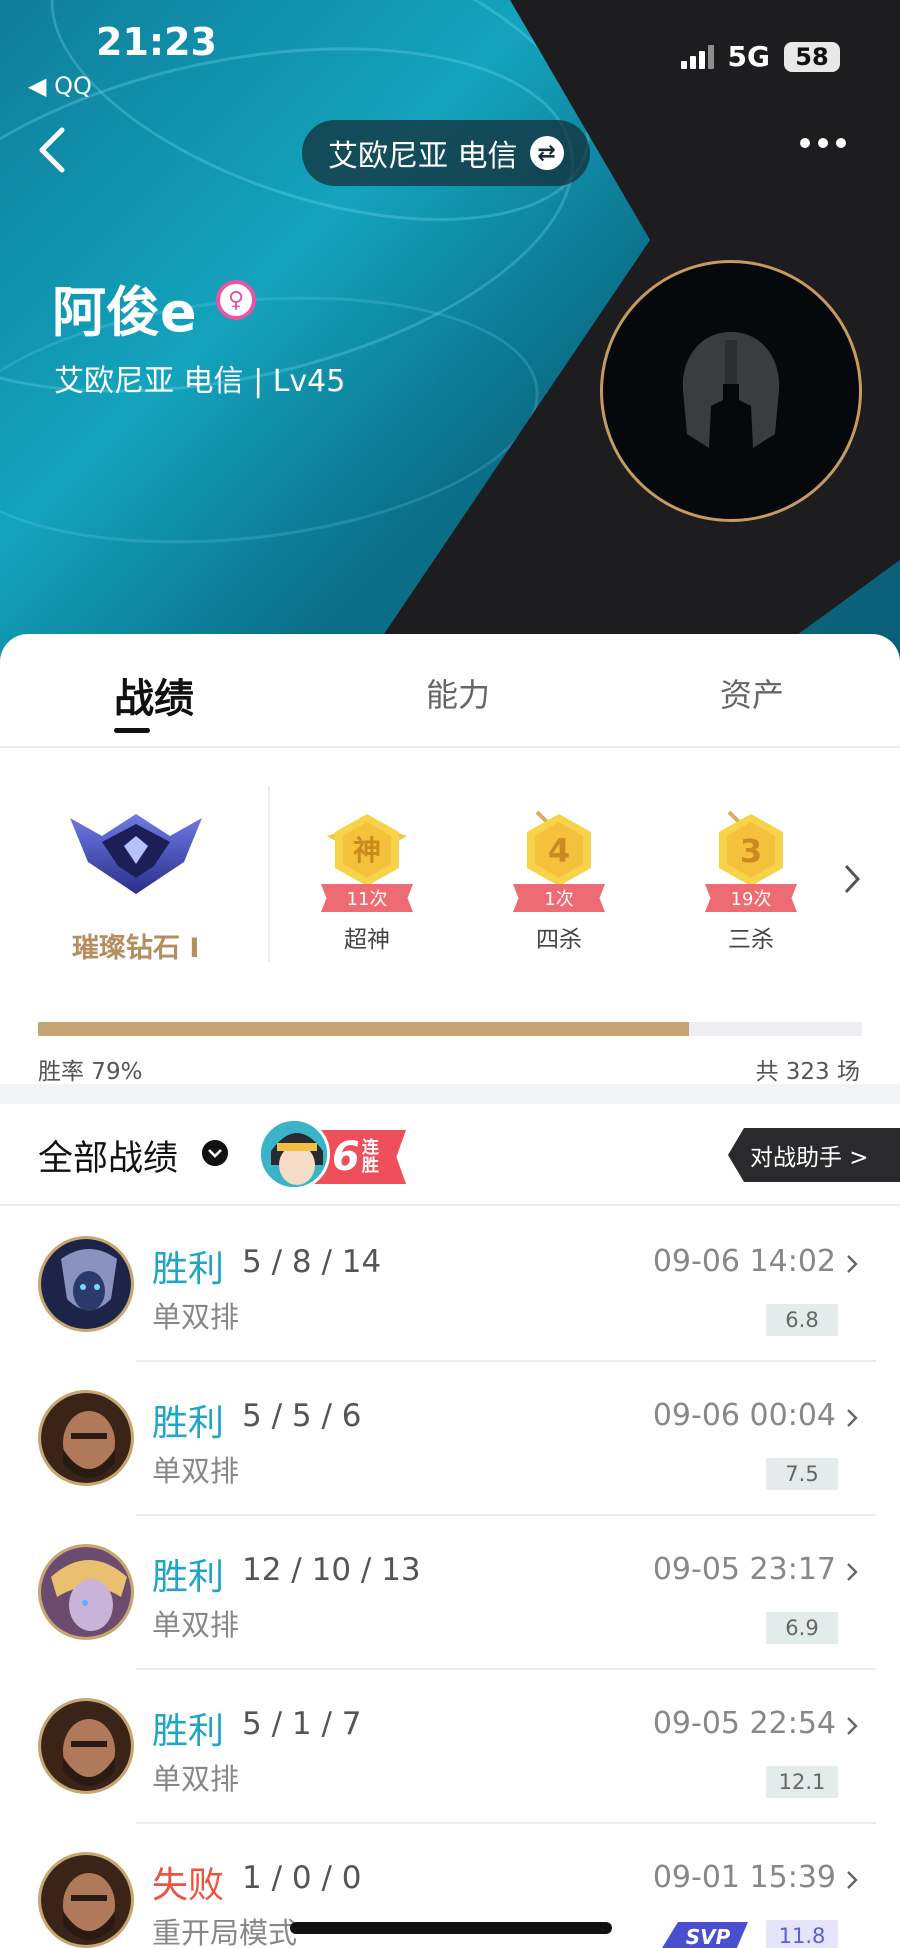  What do you see at coordinates (269, 874) in the screenshot?
I see `divider` at bounding box center [269, 874].